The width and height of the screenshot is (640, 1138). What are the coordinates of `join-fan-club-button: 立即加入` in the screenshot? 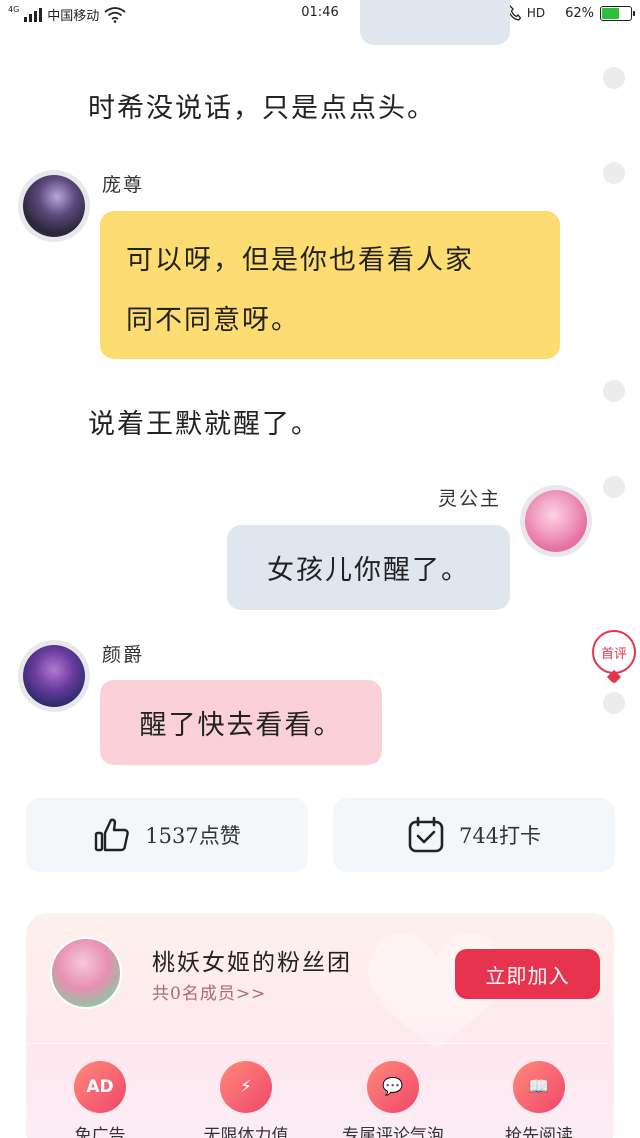 It's located at (527, 974).